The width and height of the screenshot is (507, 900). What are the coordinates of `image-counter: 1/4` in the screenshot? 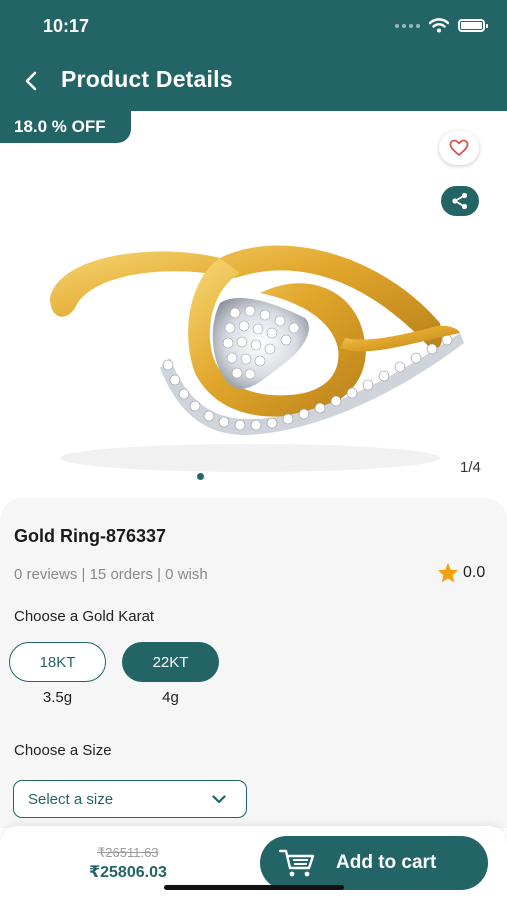 It's located at (470, 467).